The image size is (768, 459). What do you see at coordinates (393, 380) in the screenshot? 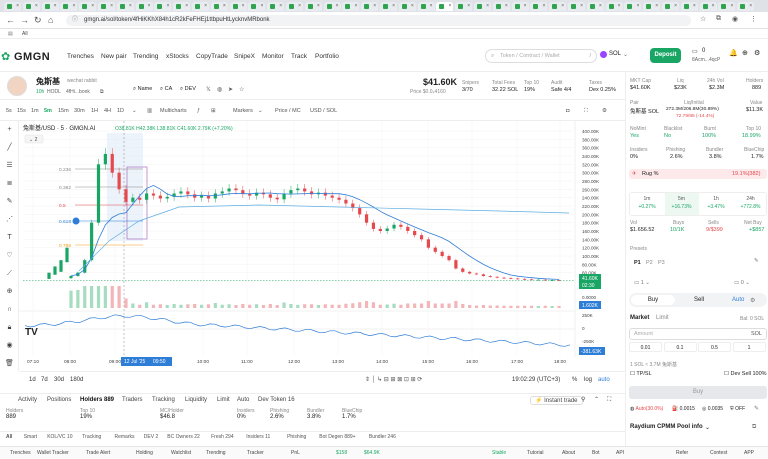
I see `drawing-quicktools: ⇕ │ ↳ ⊟ ⊞ ⊠ ⊡ ⊞ ⟳` at bounding box center [393, 380].